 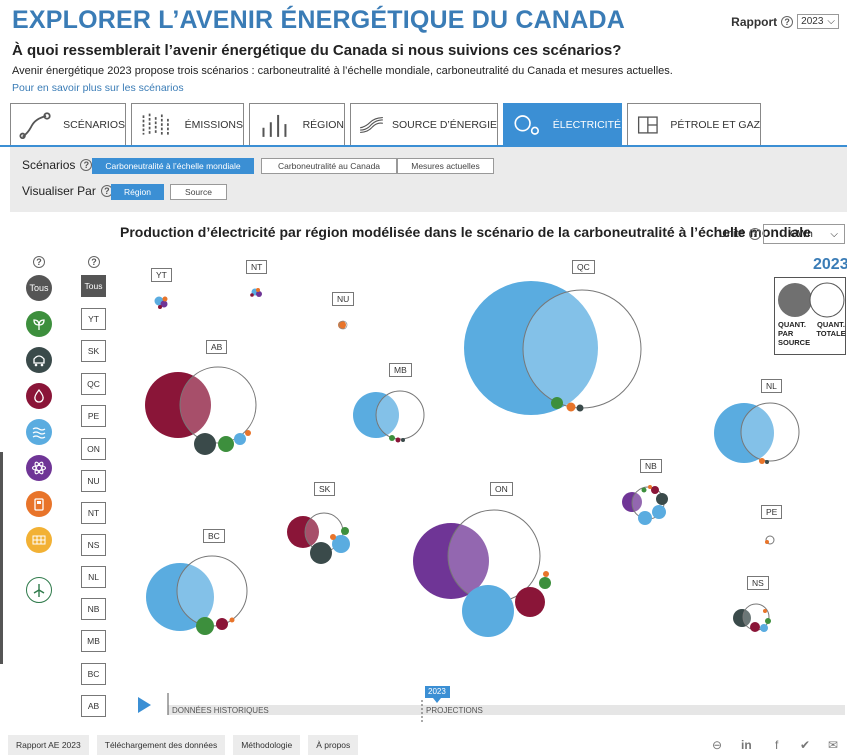 What do you see at coordinates (805, 745) in the screenshot?
I see `twitter-icon: ✔` at bounding box center [805, 745].